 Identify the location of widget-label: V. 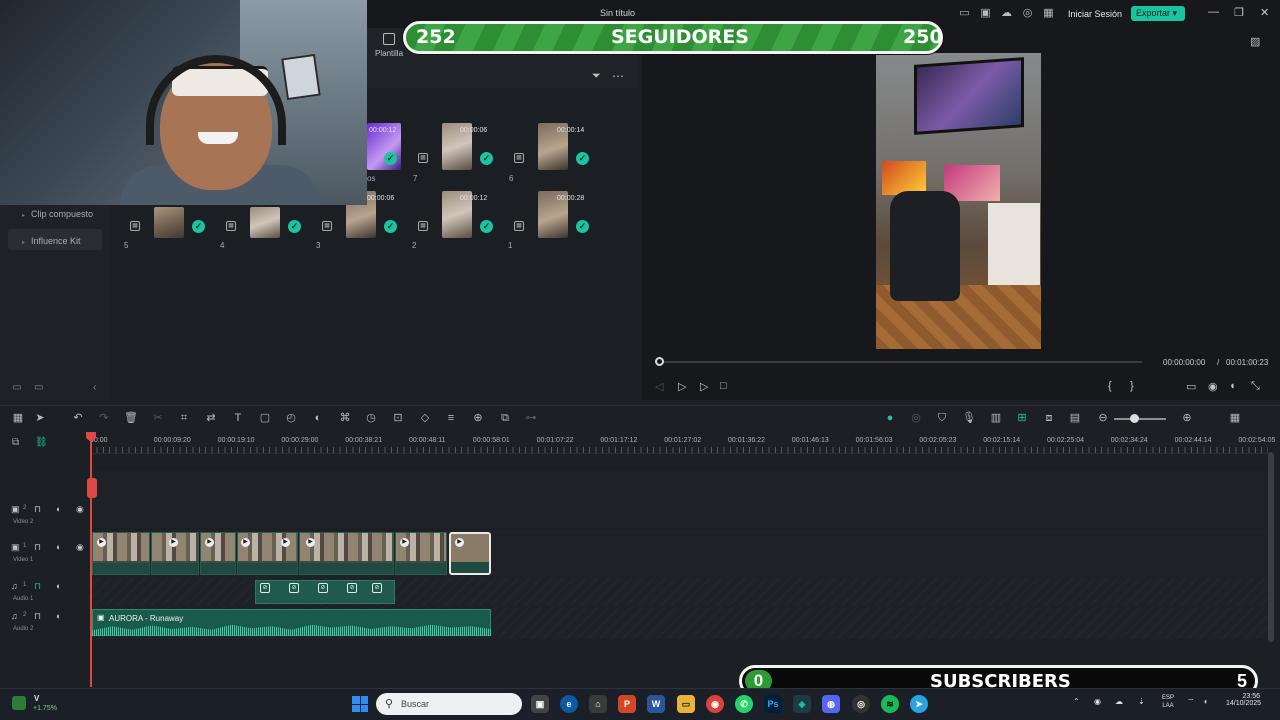
(36, 698).